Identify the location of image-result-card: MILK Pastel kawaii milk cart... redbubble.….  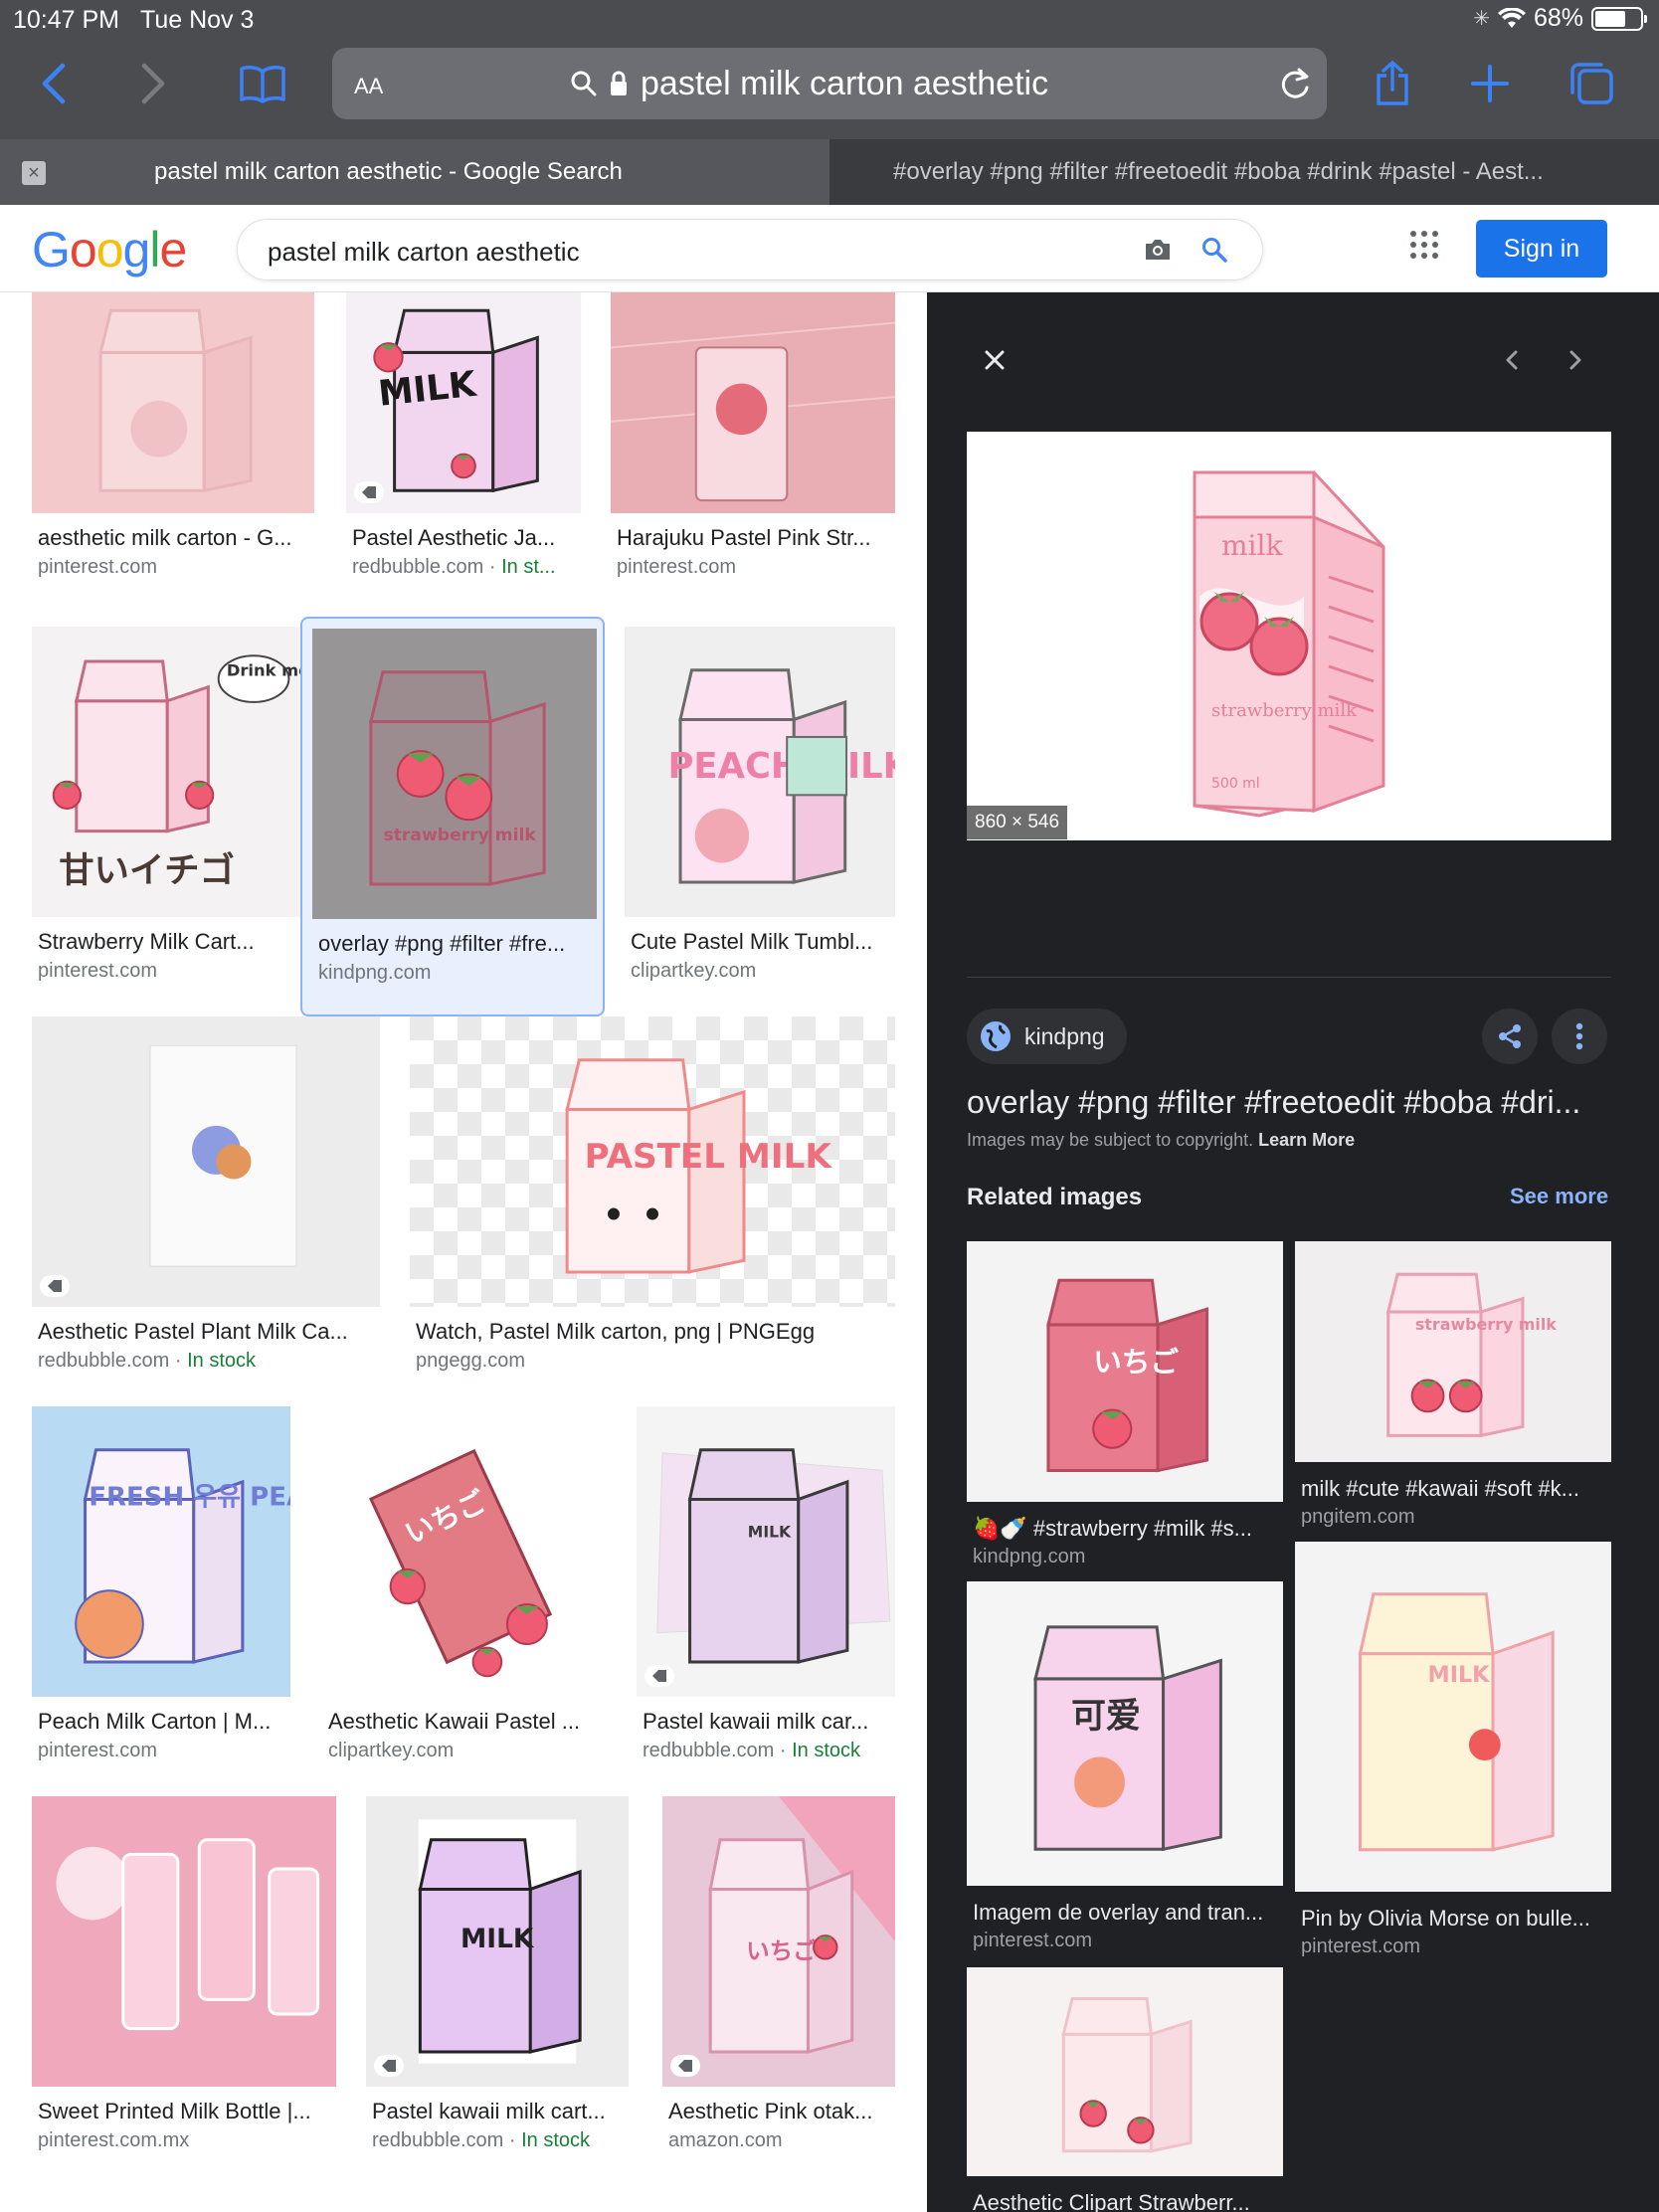
(497, 1986).